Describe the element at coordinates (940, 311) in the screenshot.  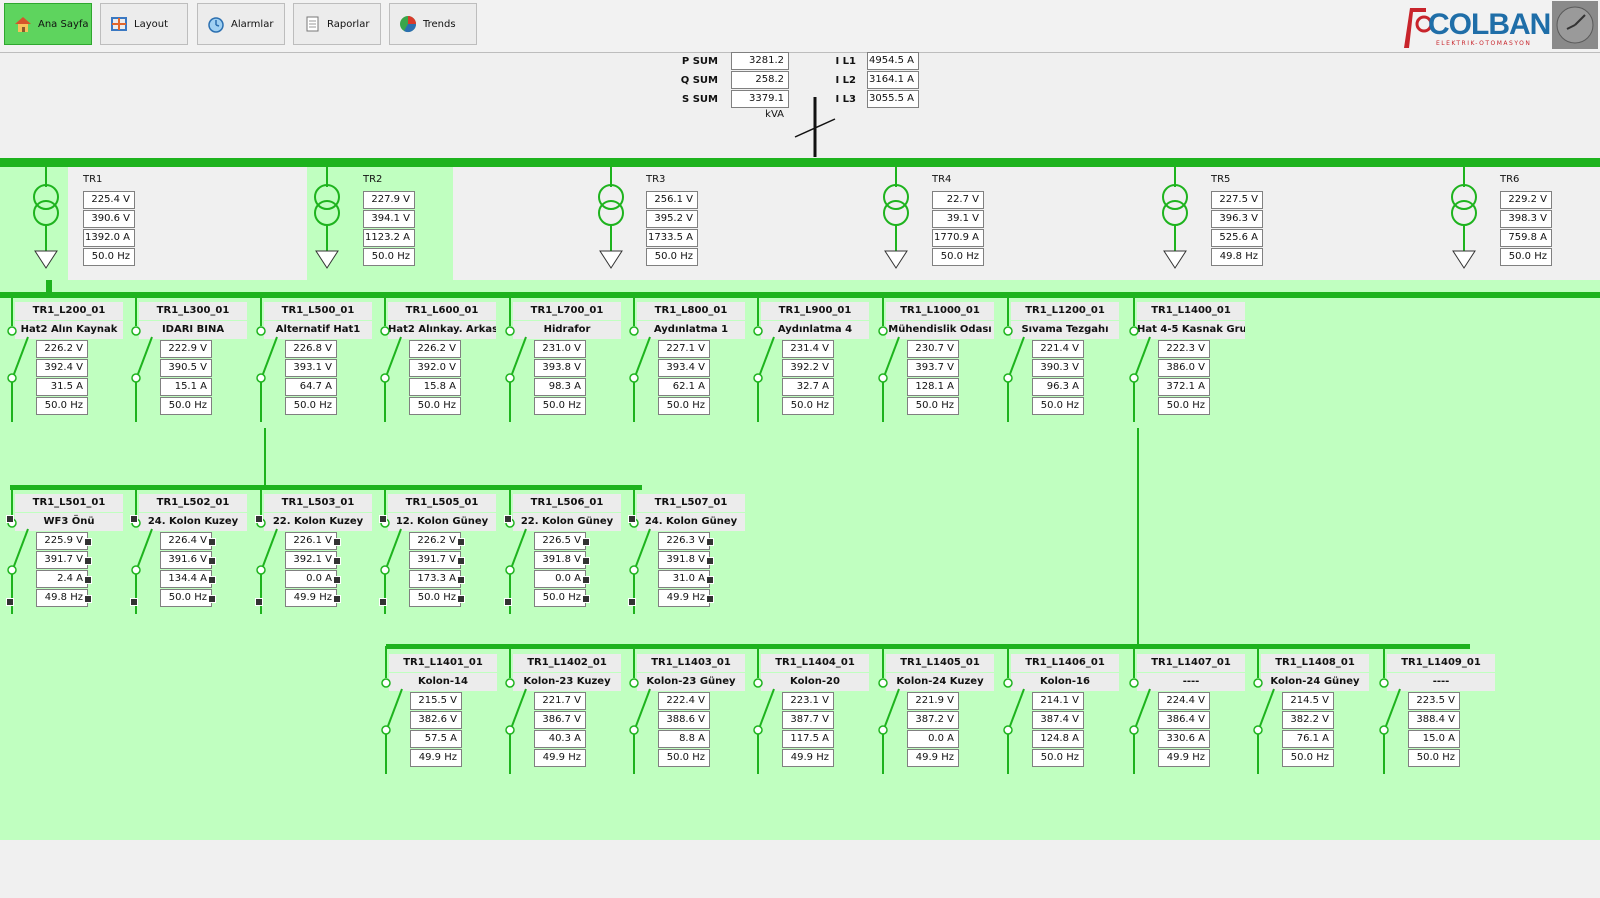
I see `feeder-name: TR1_L1000_01` at that location.